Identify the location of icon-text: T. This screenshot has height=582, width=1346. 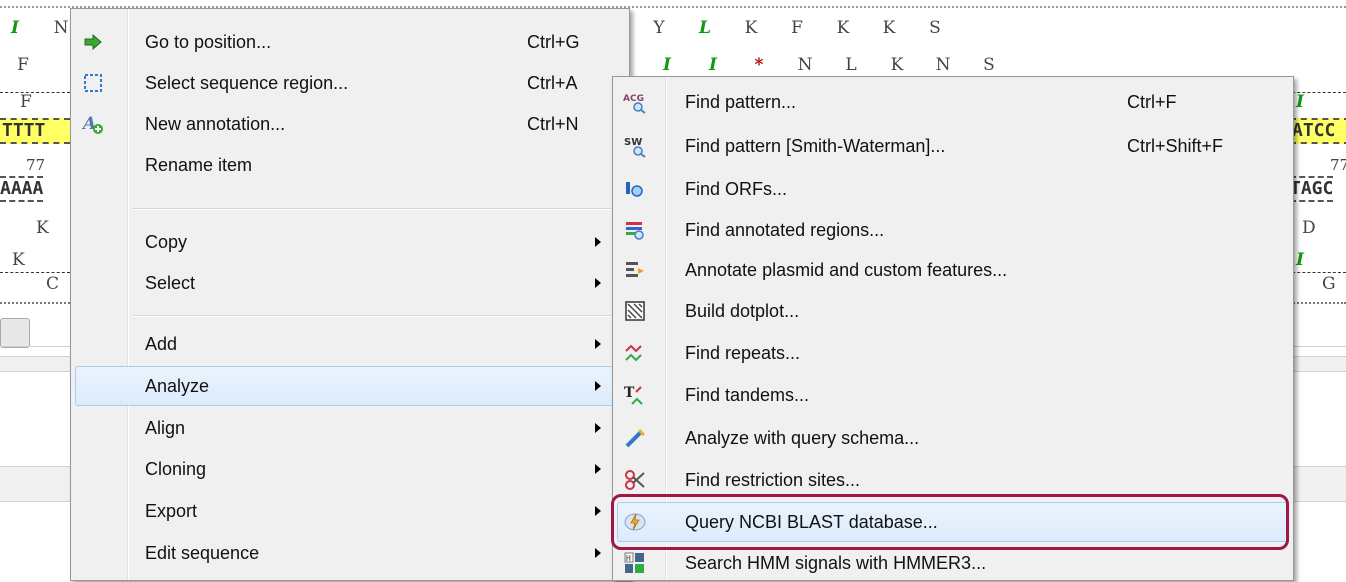
(629, 393).